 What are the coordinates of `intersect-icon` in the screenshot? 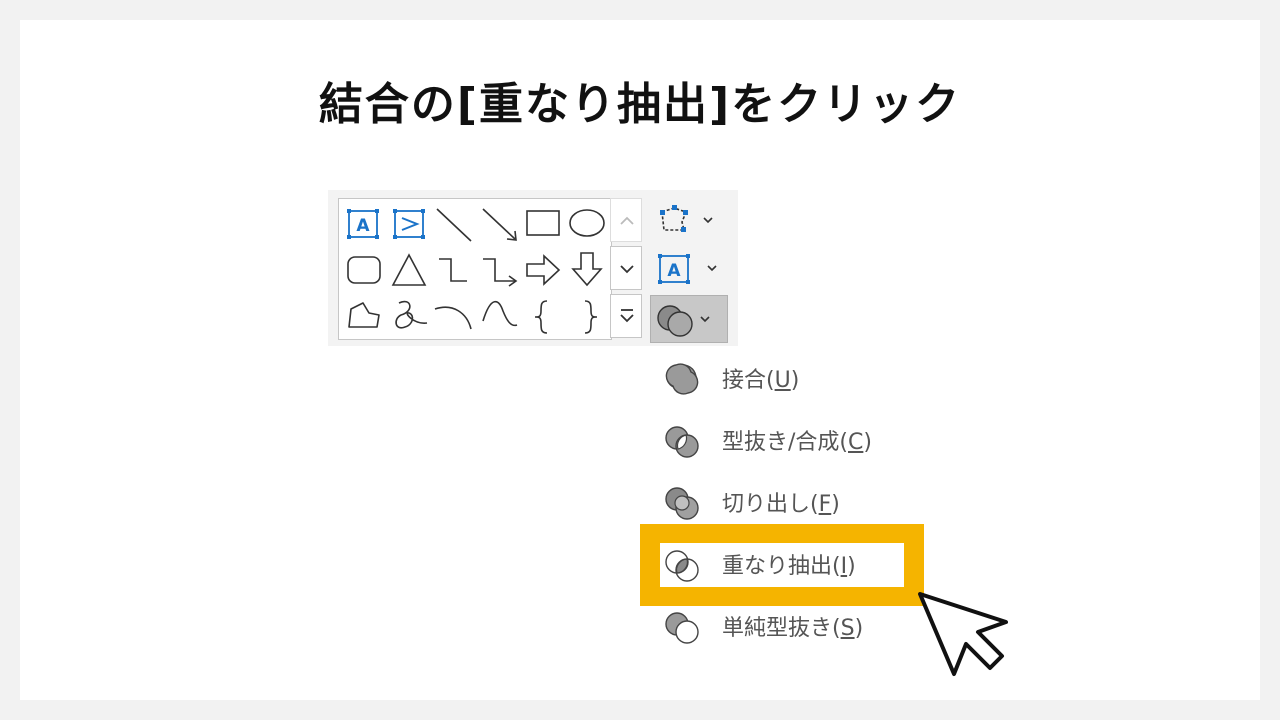 It's located at (682, 566).